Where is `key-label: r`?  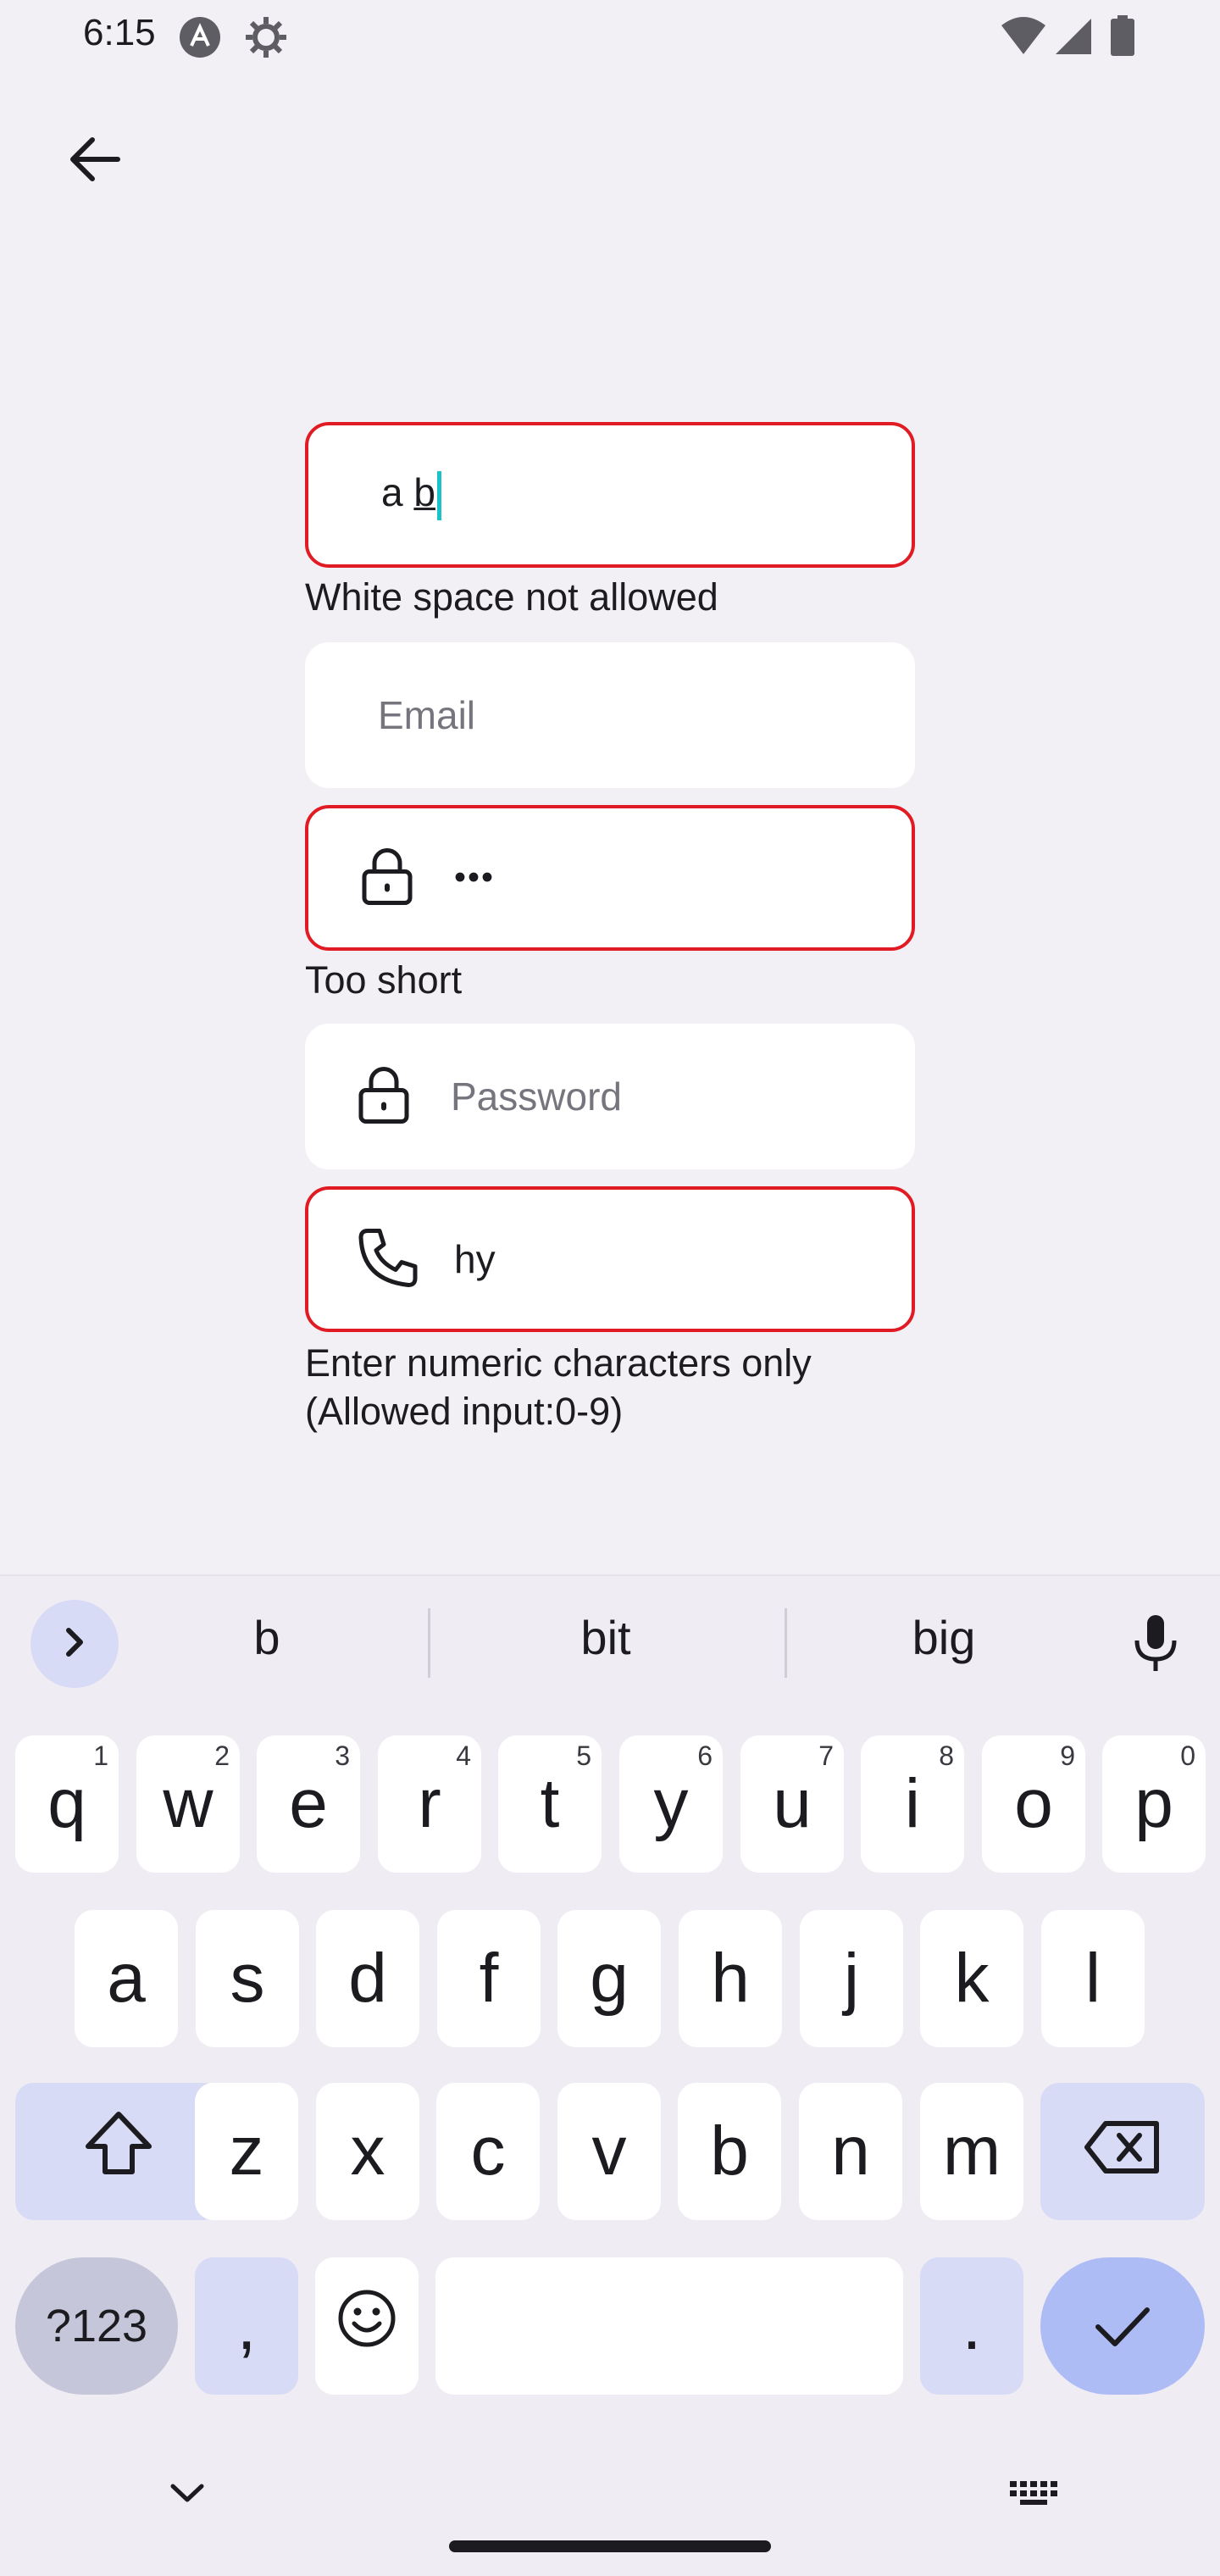 key-label: r is located at coordinates (429, 1803).